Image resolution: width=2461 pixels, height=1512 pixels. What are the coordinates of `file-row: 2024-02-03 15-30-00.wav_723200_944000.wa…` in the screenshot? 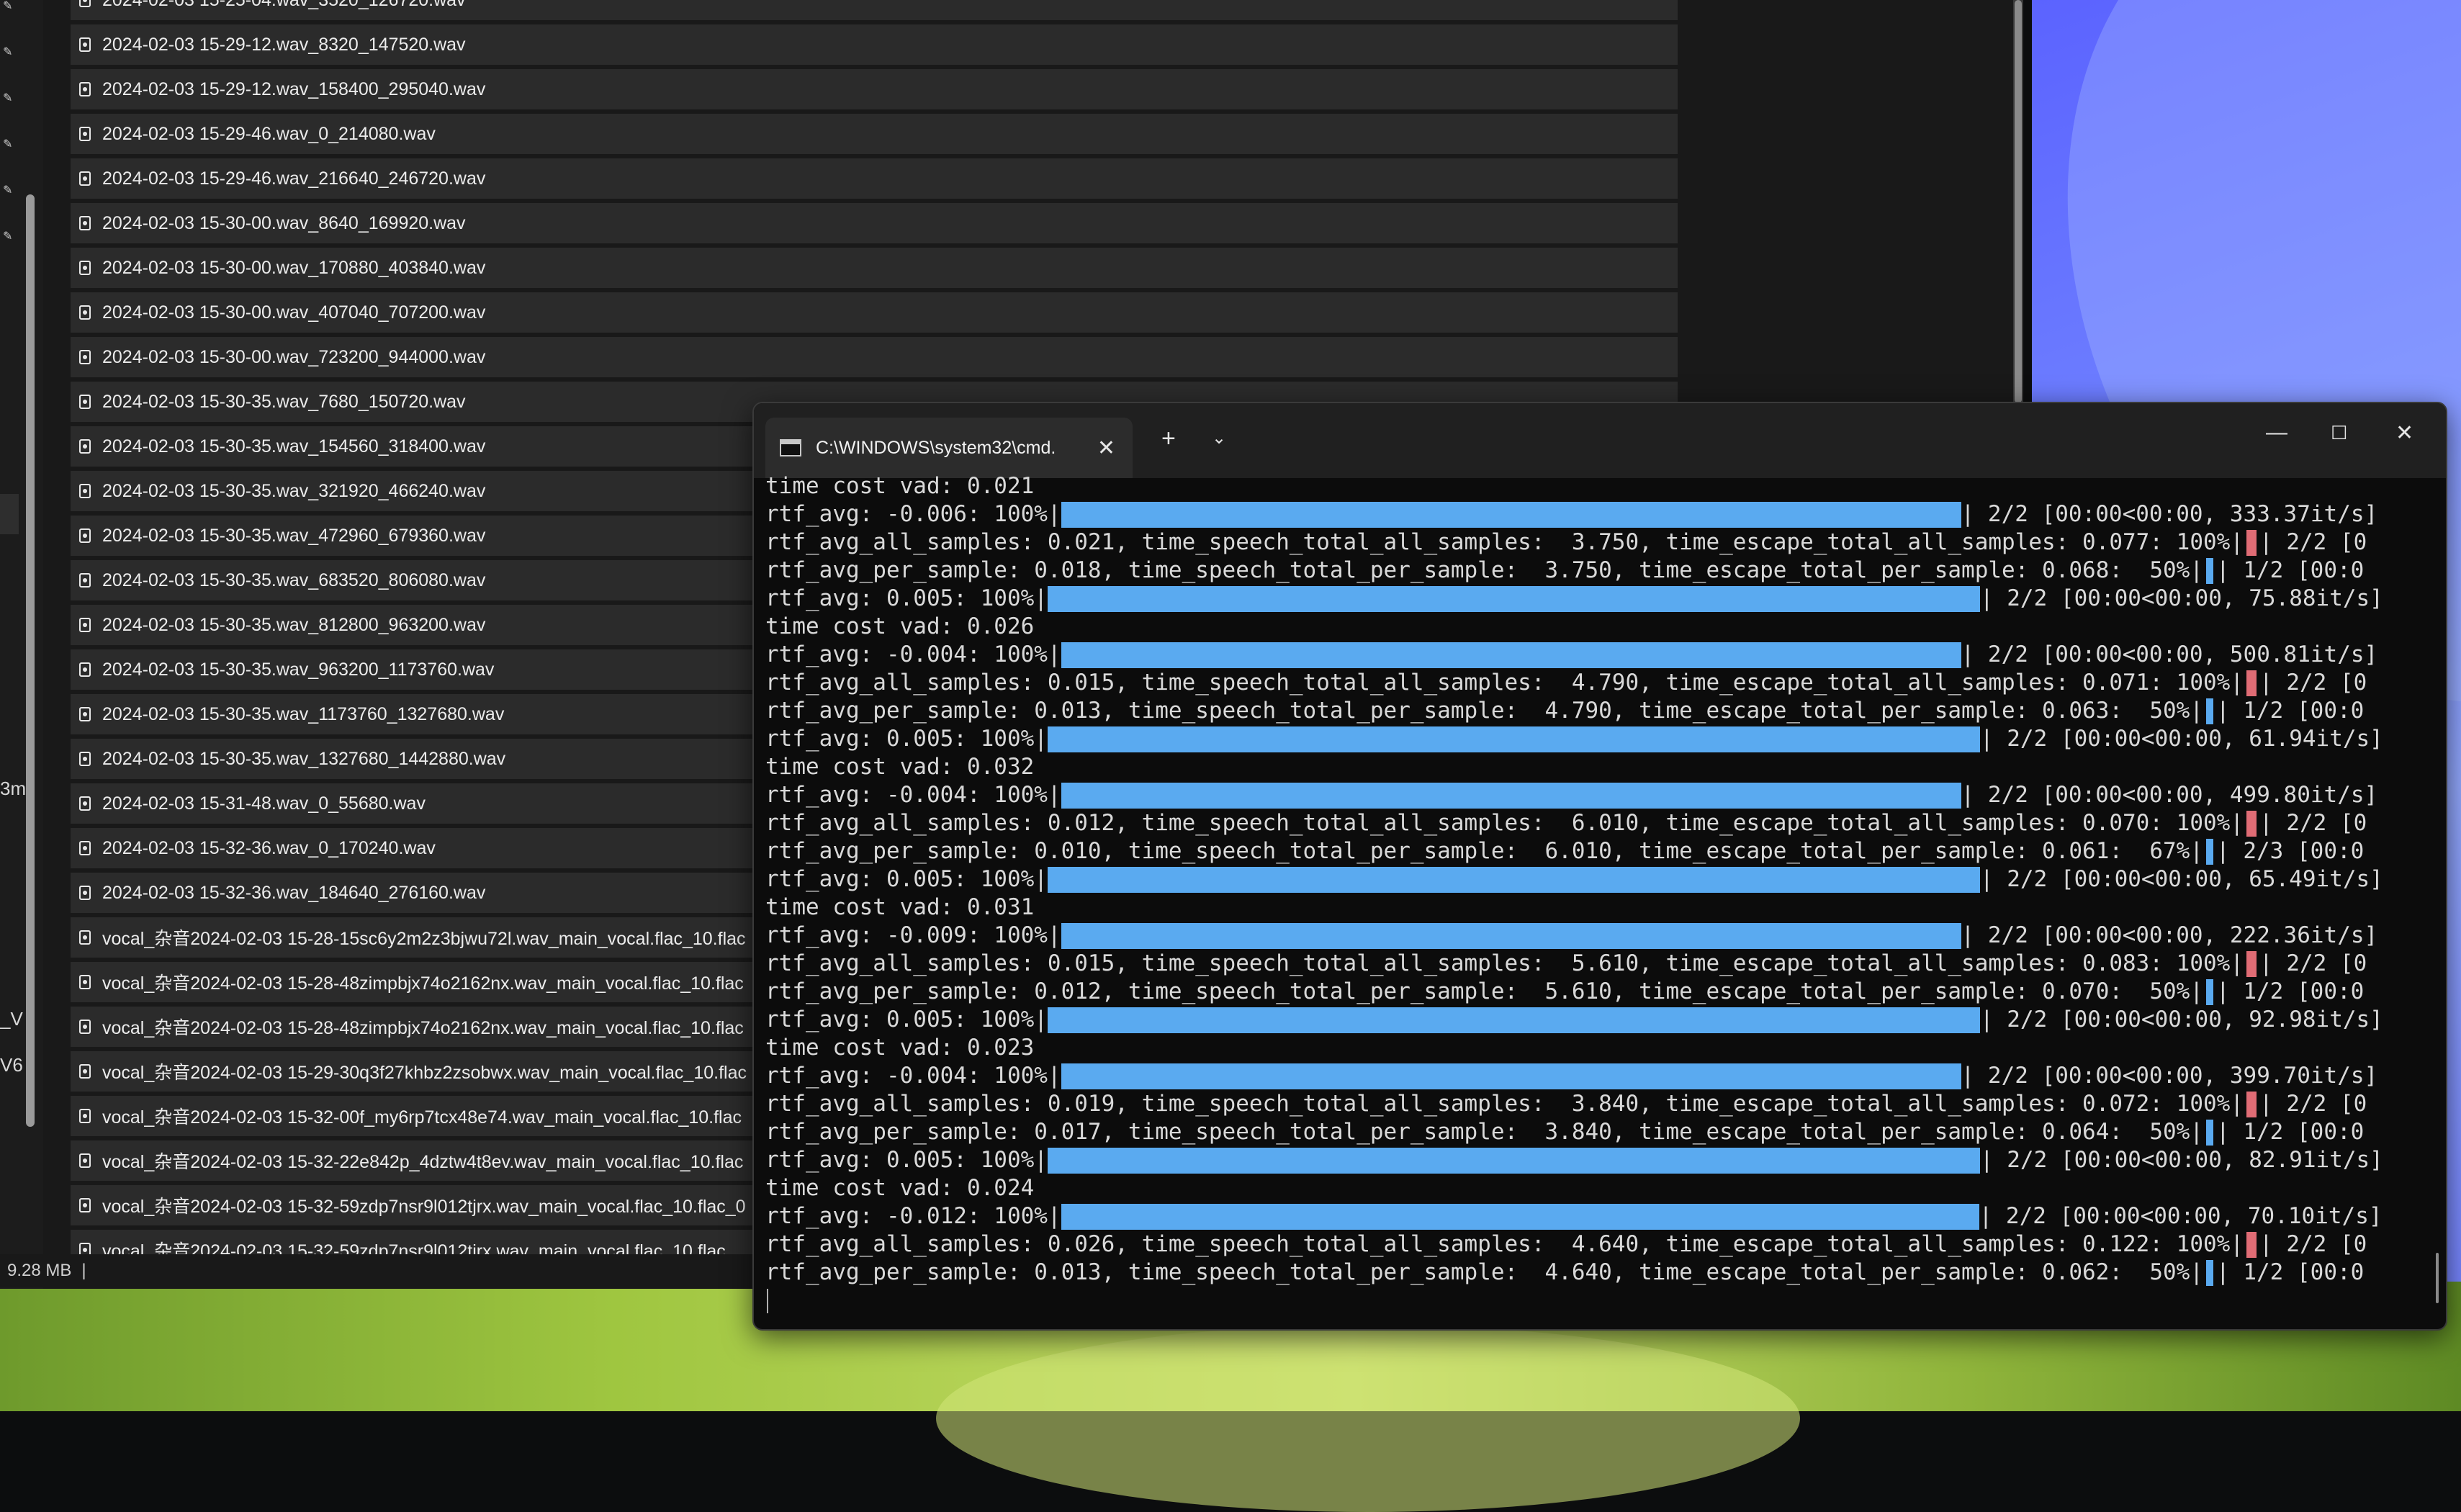 It's located at (874, 357).